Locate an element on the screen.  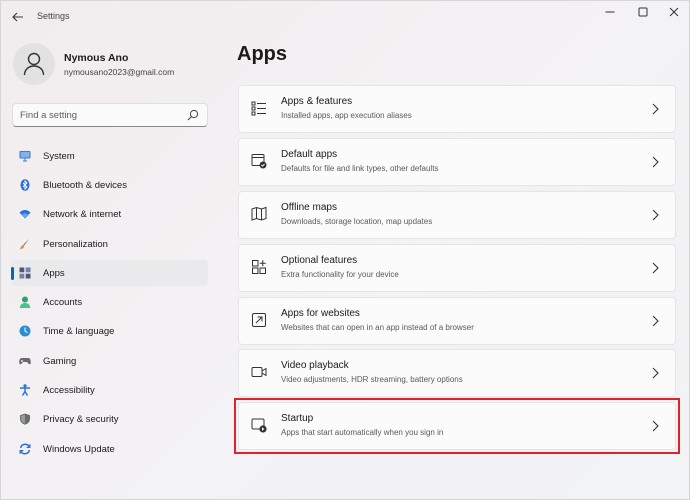
sidebar-item-system: System is located at coordinates (109, 156).